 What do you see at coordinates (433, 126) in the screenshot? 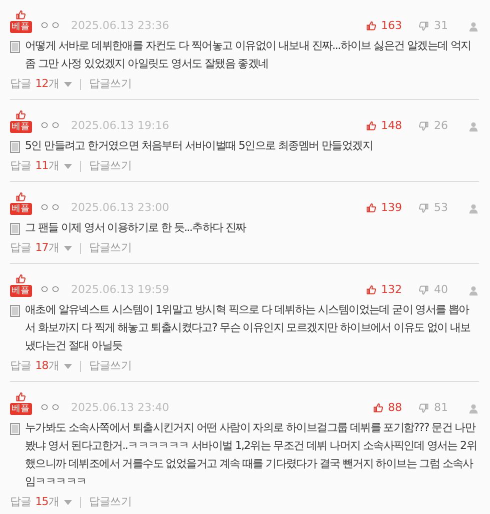
I see `dislike-button: 26` at bounding box center [433, 126].